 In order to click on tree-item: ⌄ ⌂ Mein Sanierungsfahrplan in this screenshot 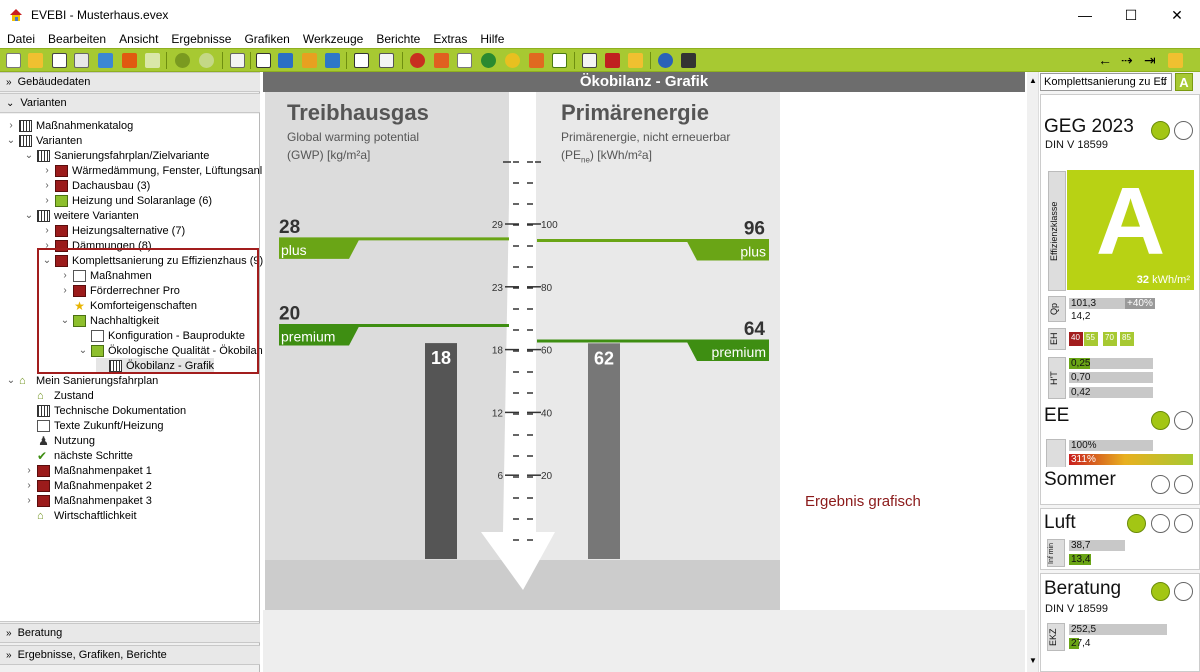, I will do `click(82, 380)`.